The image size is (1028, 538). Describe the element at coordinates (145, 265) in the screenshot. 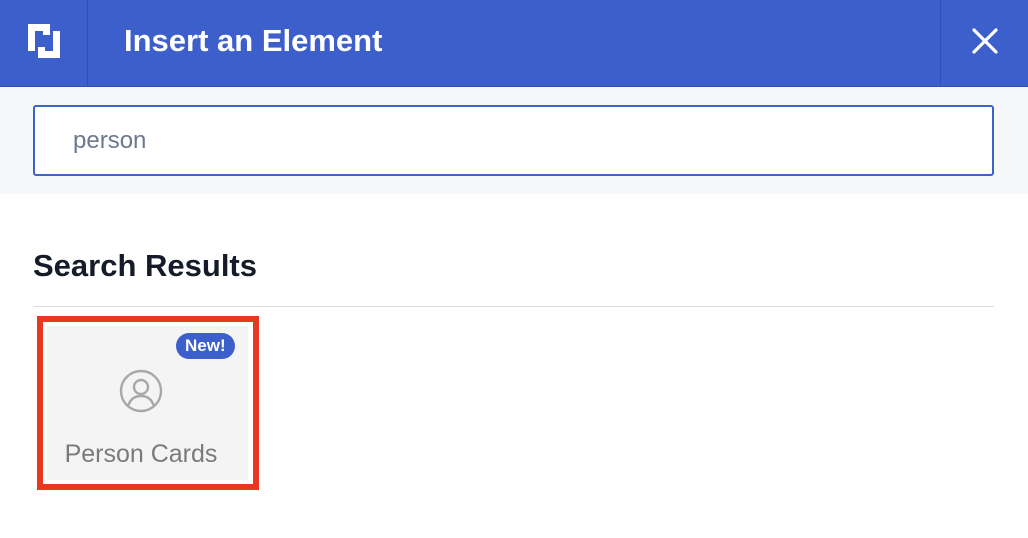

I see `search-results-heading: Search Results` at that location.